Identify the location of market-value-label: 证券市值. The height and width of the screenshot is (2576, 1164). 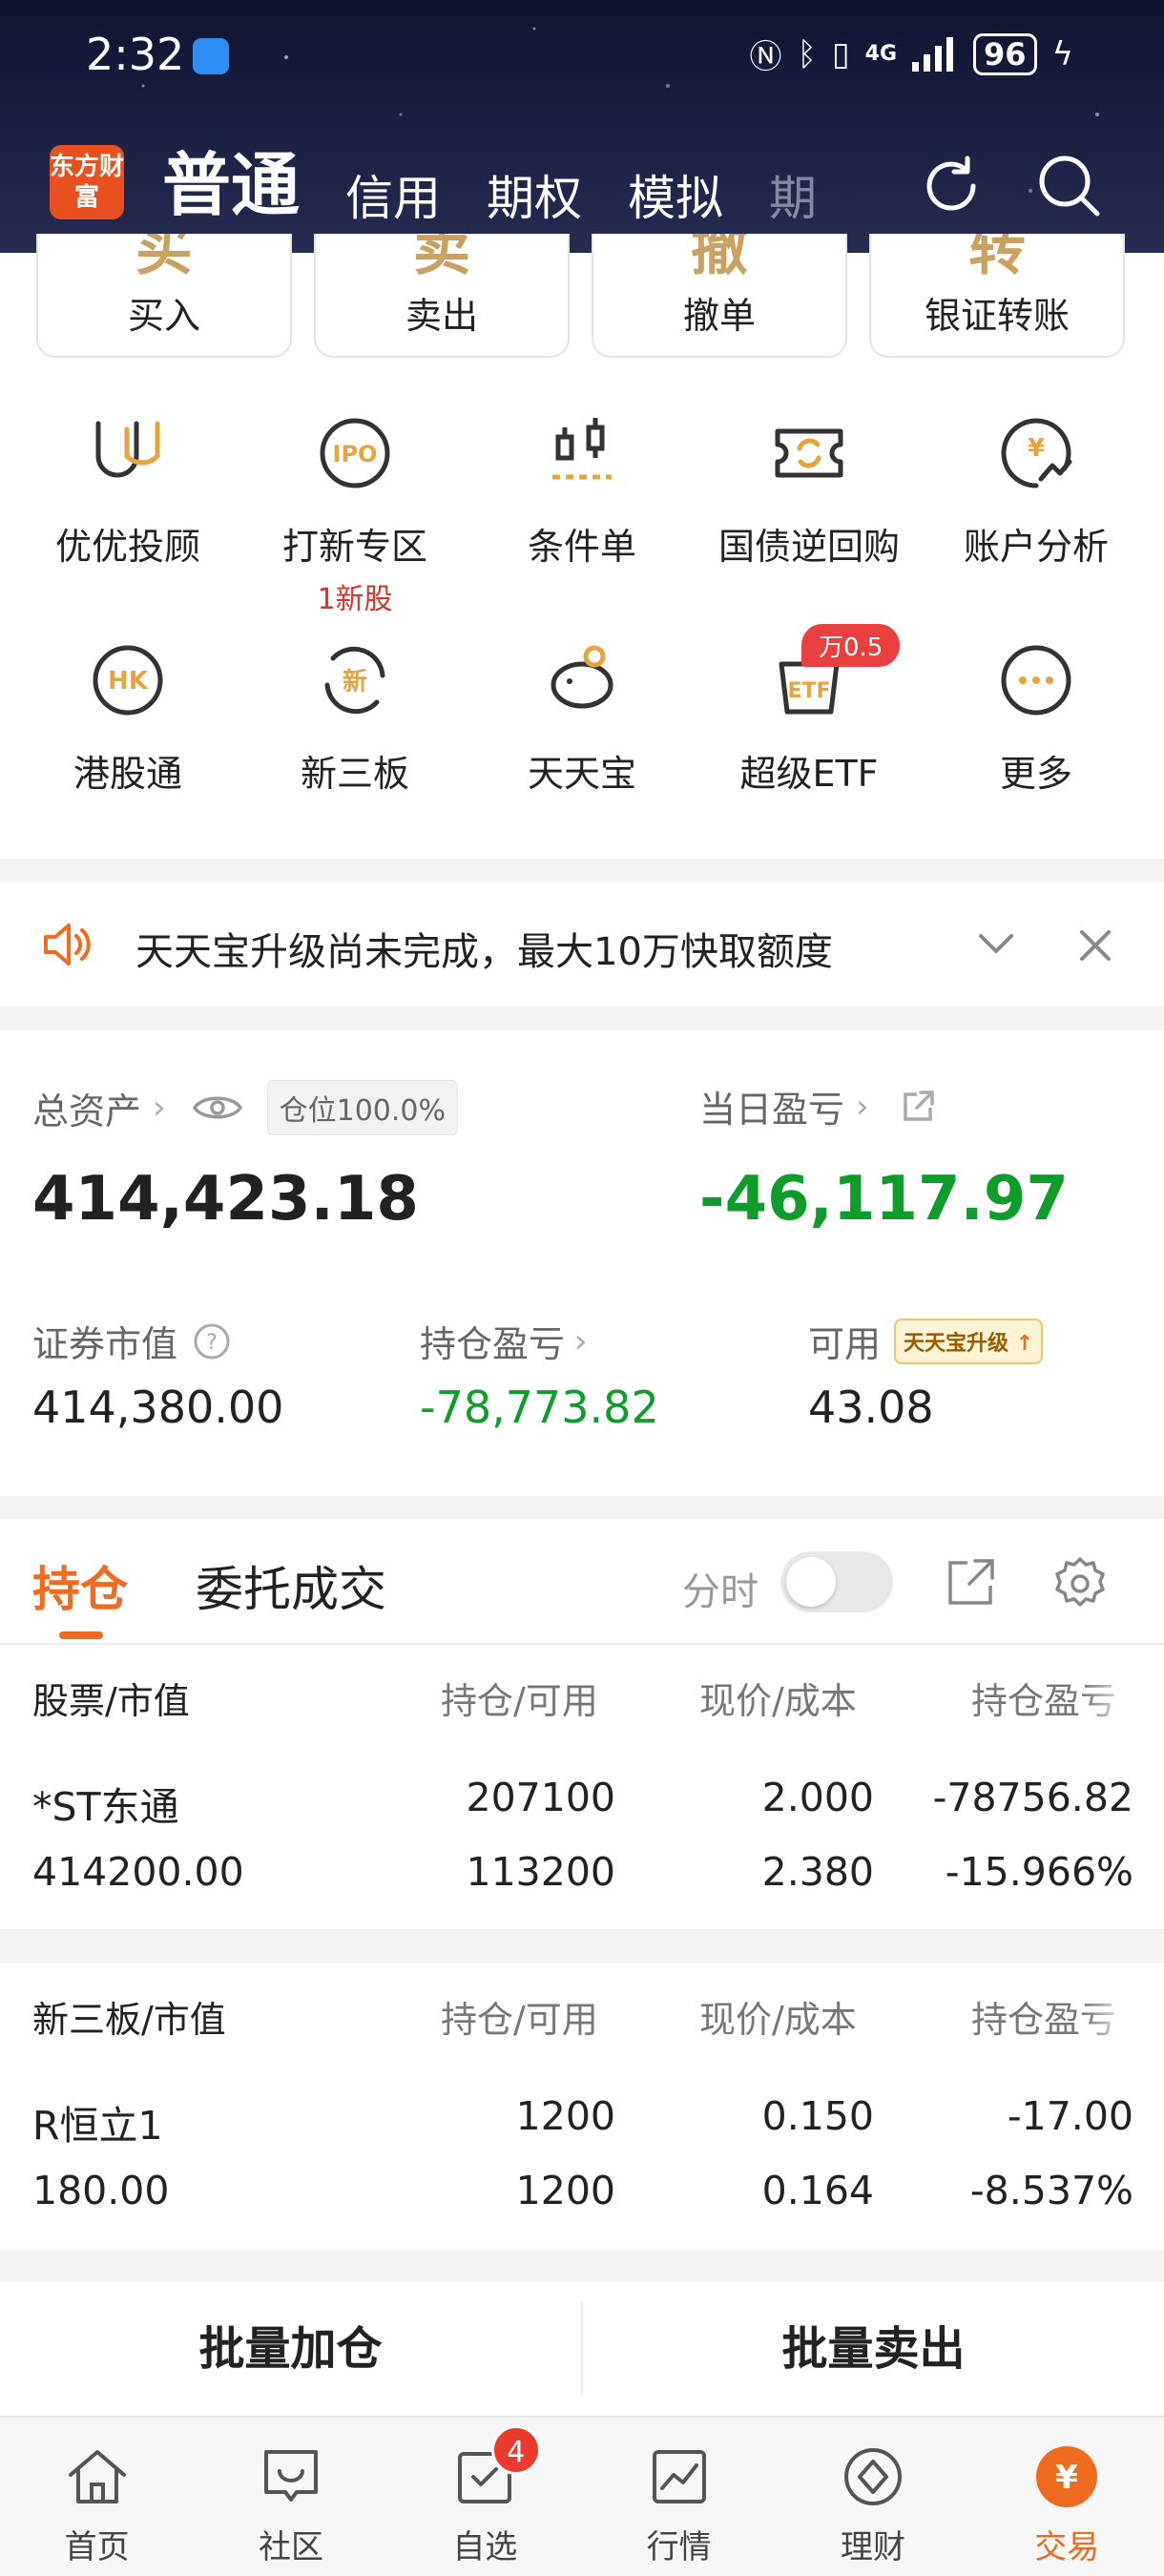
(105, 1344).